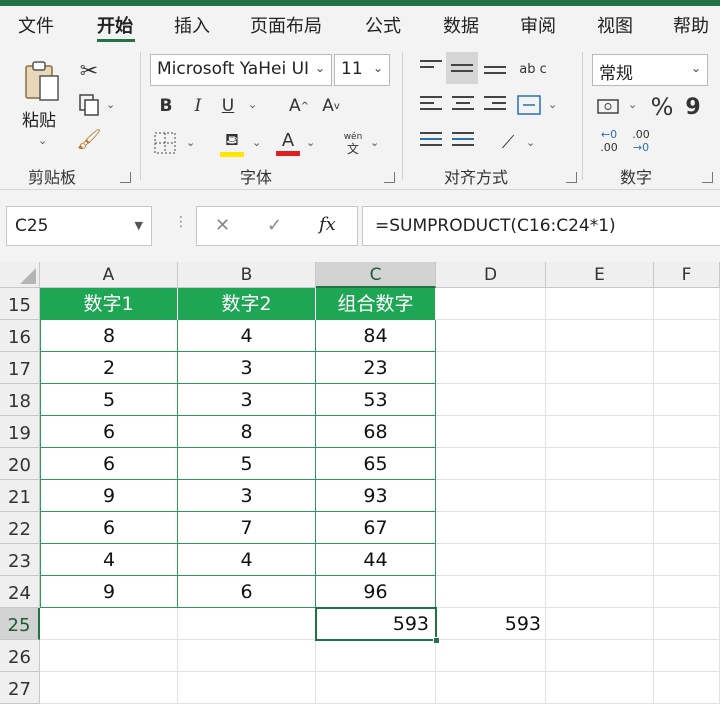 The width and height of the screenshot is (720, 708). What do you see at coordinates (571, 177) in the screenshot?
I see `alignment-launcher-icon` at bounding box center [571, 177].